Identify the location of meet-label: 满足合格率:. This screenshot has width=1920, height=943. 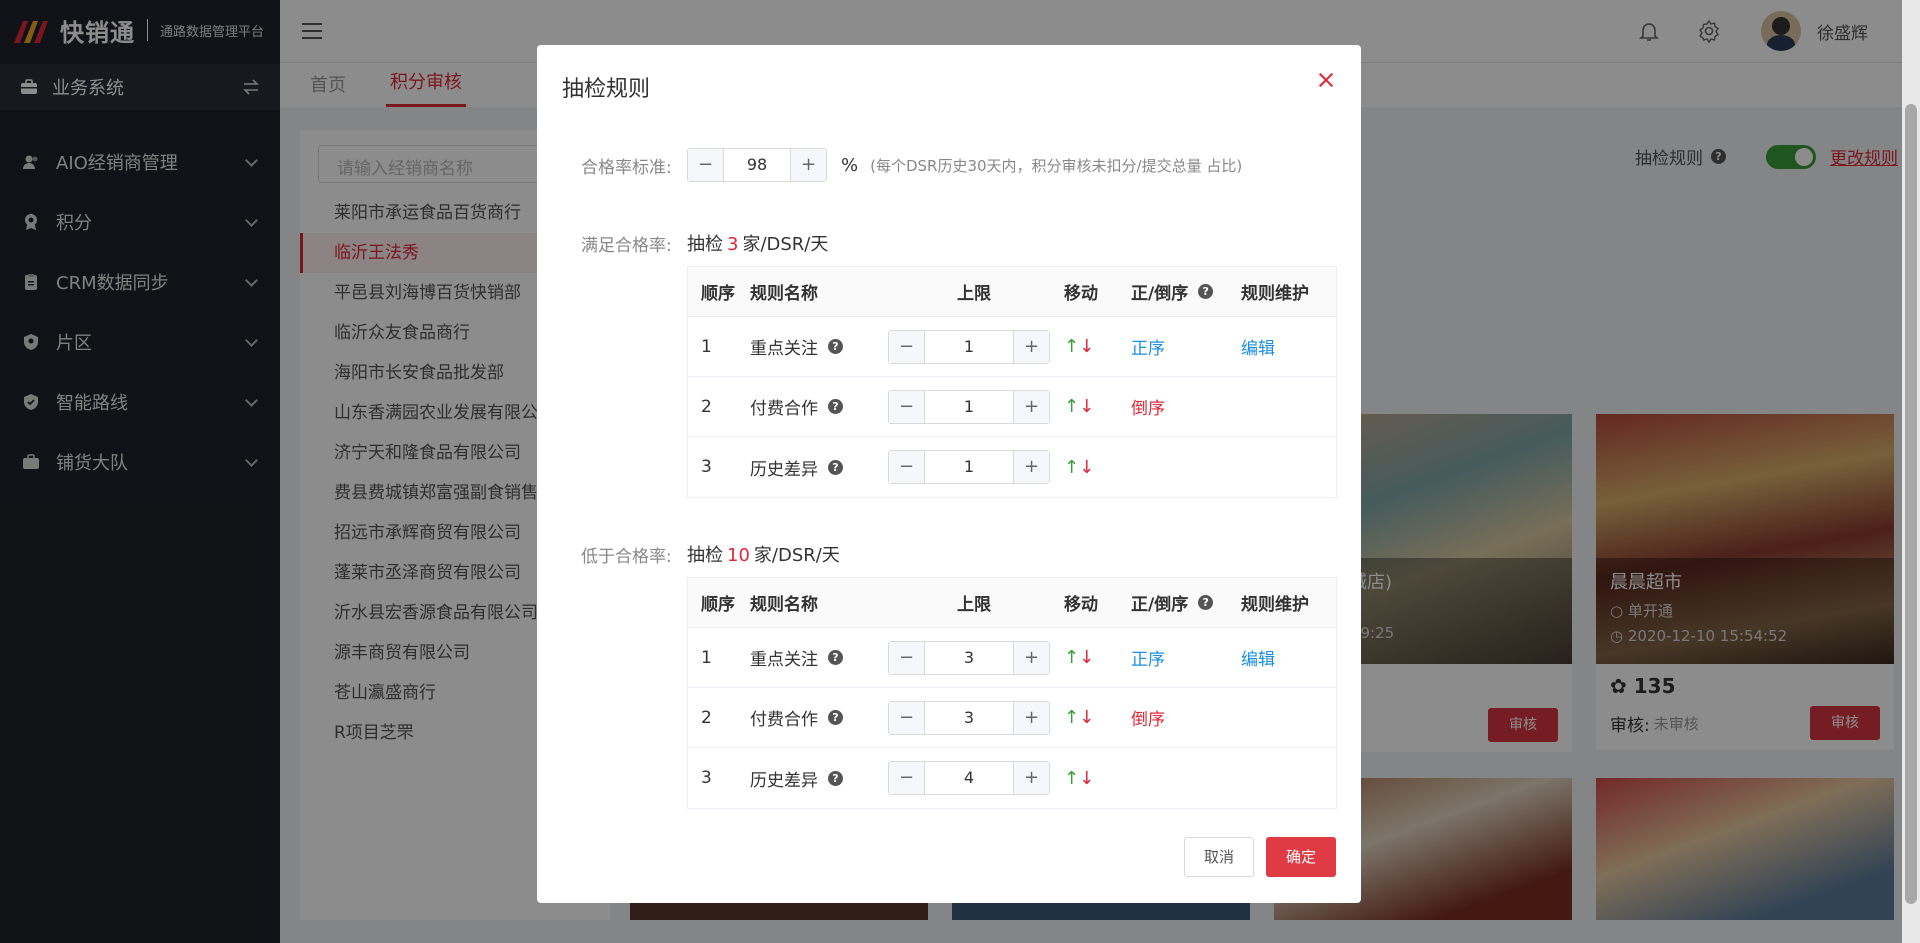
(626, 246).